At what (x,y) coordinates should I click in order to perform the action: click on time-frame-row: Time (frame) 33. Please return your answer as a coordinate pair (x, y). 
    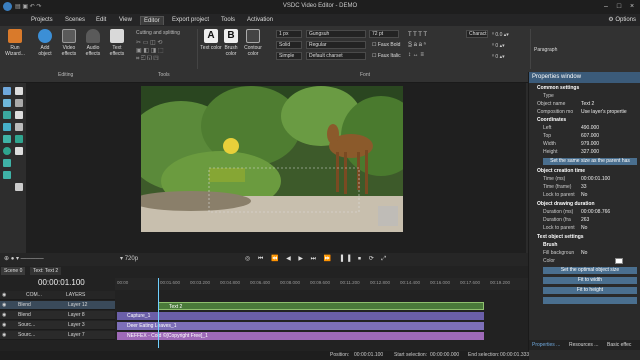
    Looking at the image, I should click on (584, 187).